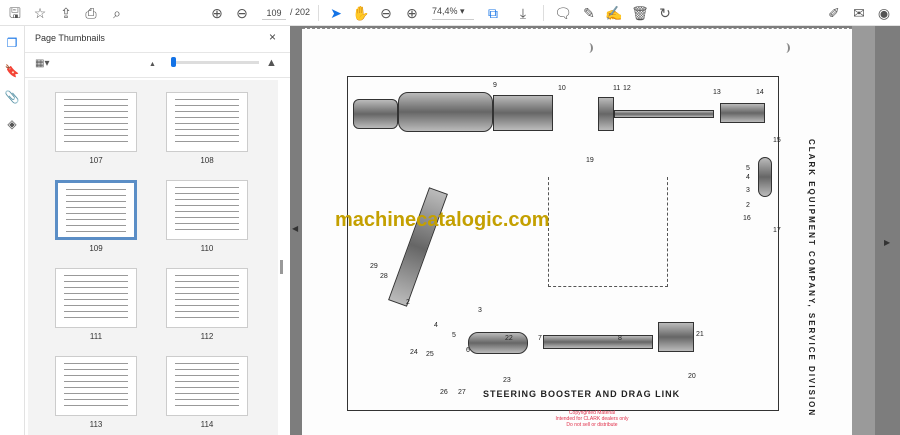  What do you see at coordinates (66, 13) in the screenshot?
I see `upload-icon: ⇪` at bounding box center [66, 13].